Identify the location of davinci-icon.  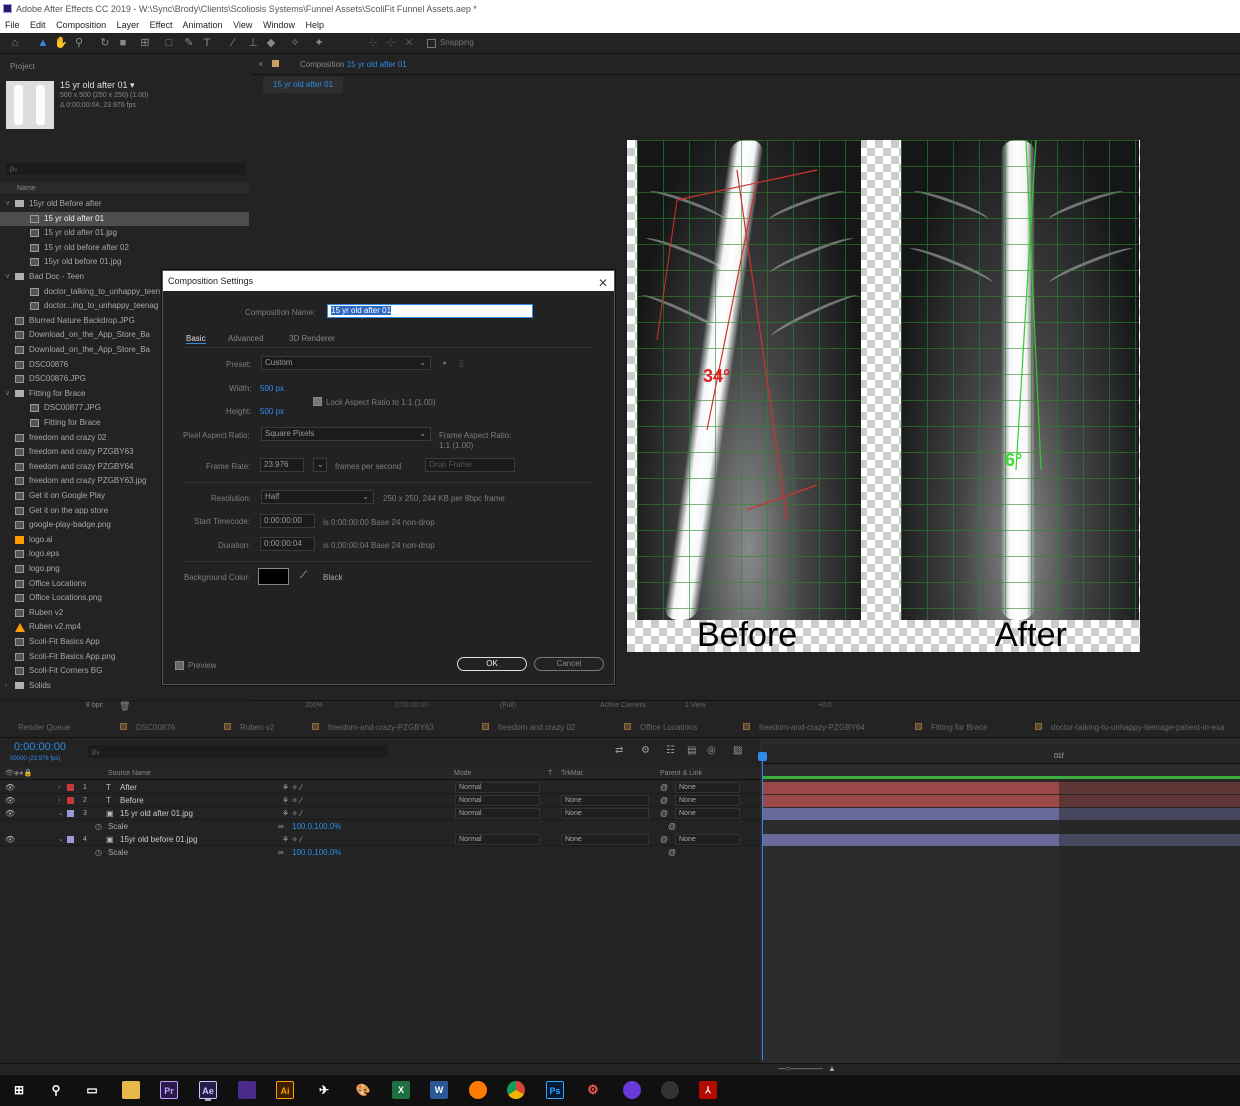
(670, 1090).